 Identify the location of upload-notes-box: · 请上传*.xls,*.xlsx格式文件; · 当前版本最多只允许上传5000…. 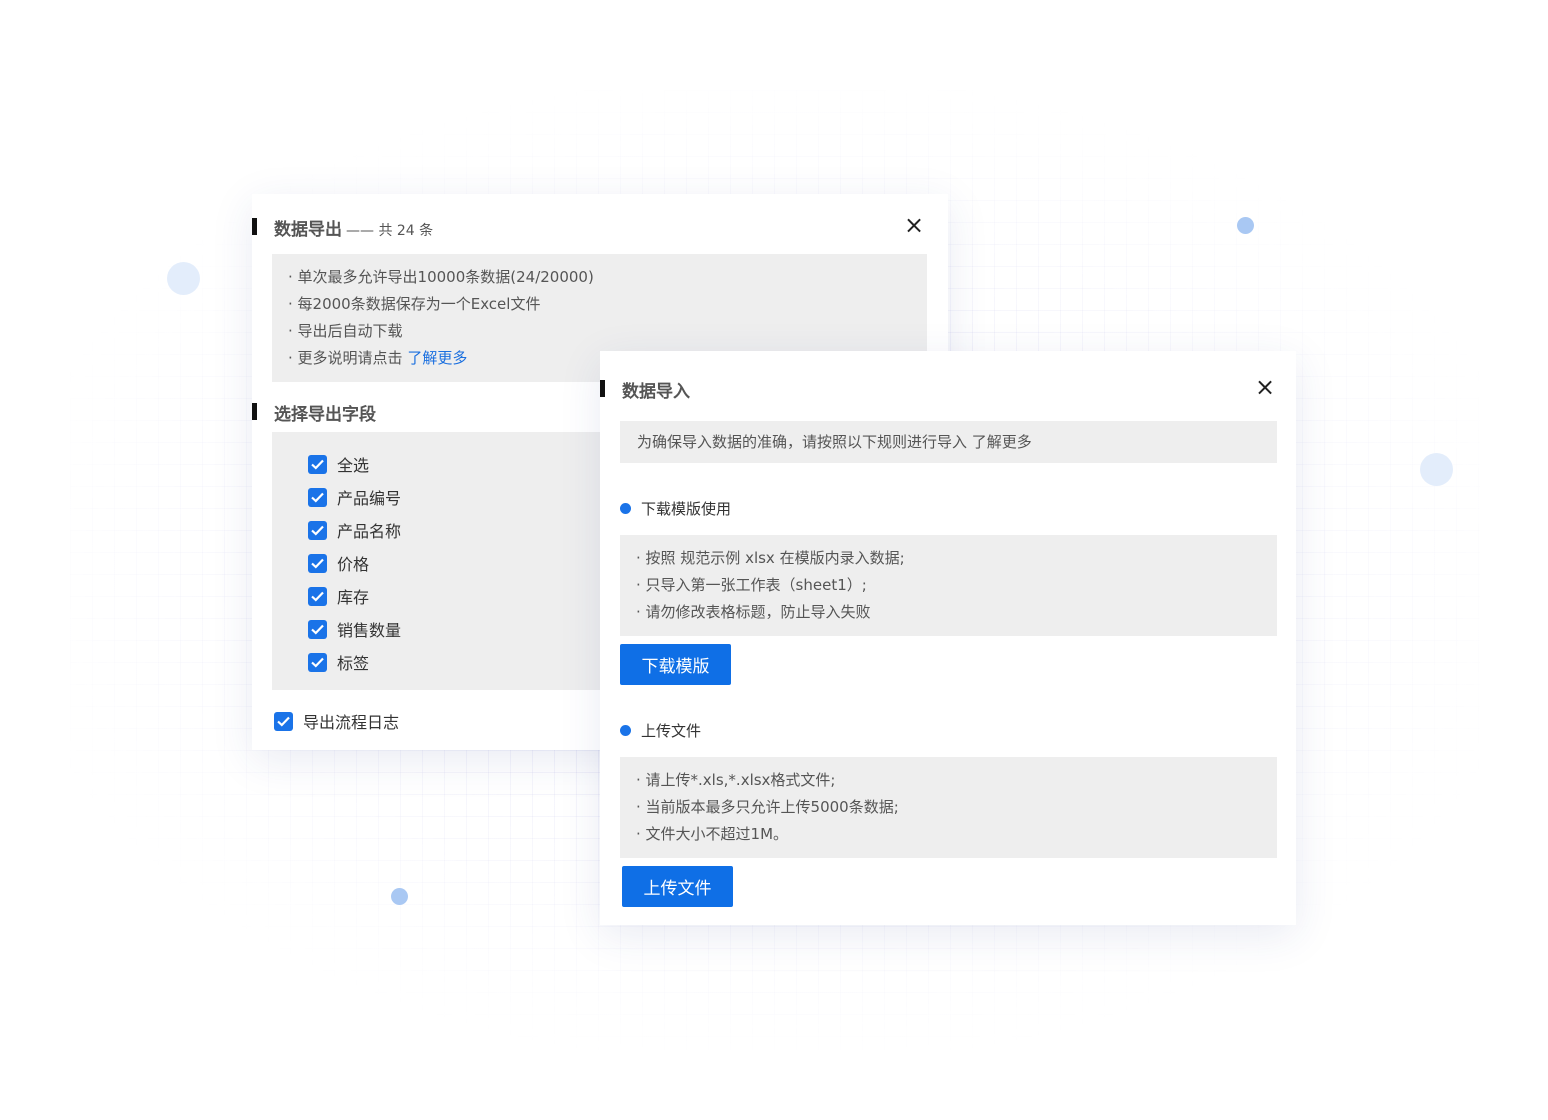
(948, 807).